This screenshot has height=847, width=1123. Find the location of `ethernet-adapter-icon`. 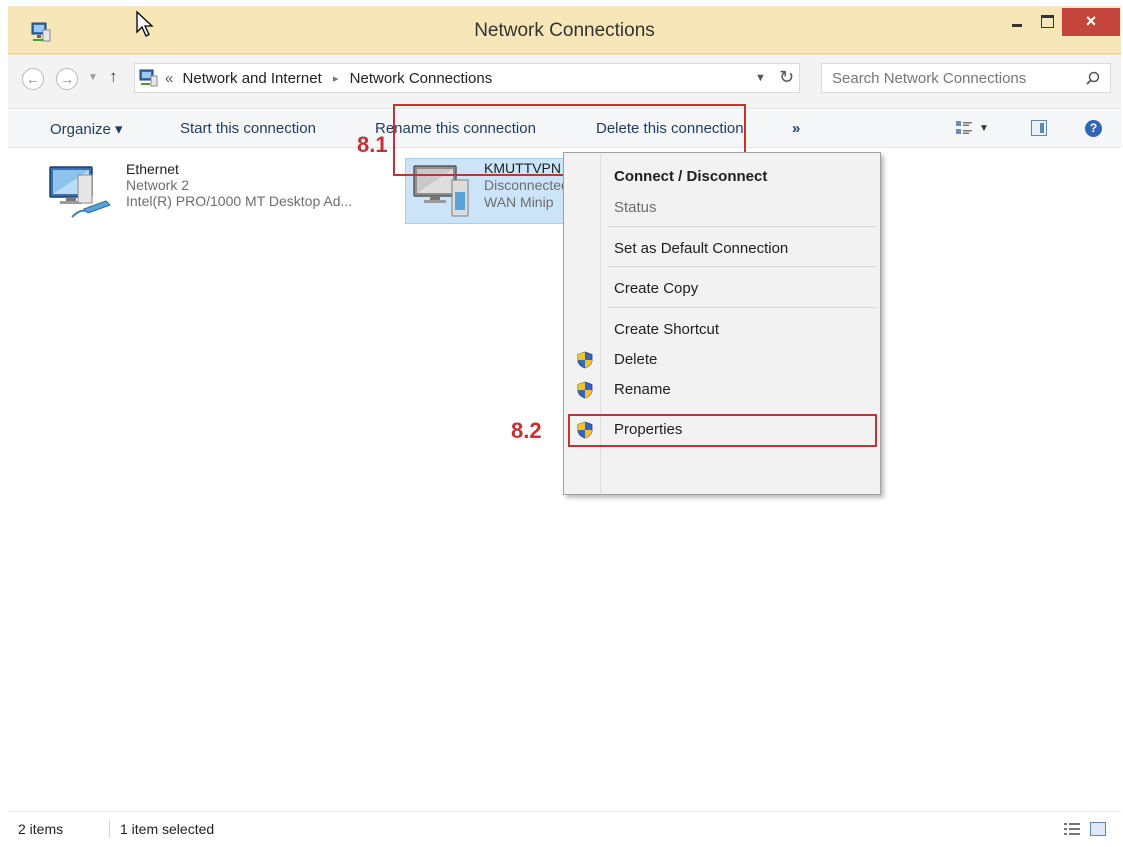

ethernet-adapter-icon is located at coordinates (80, 192).